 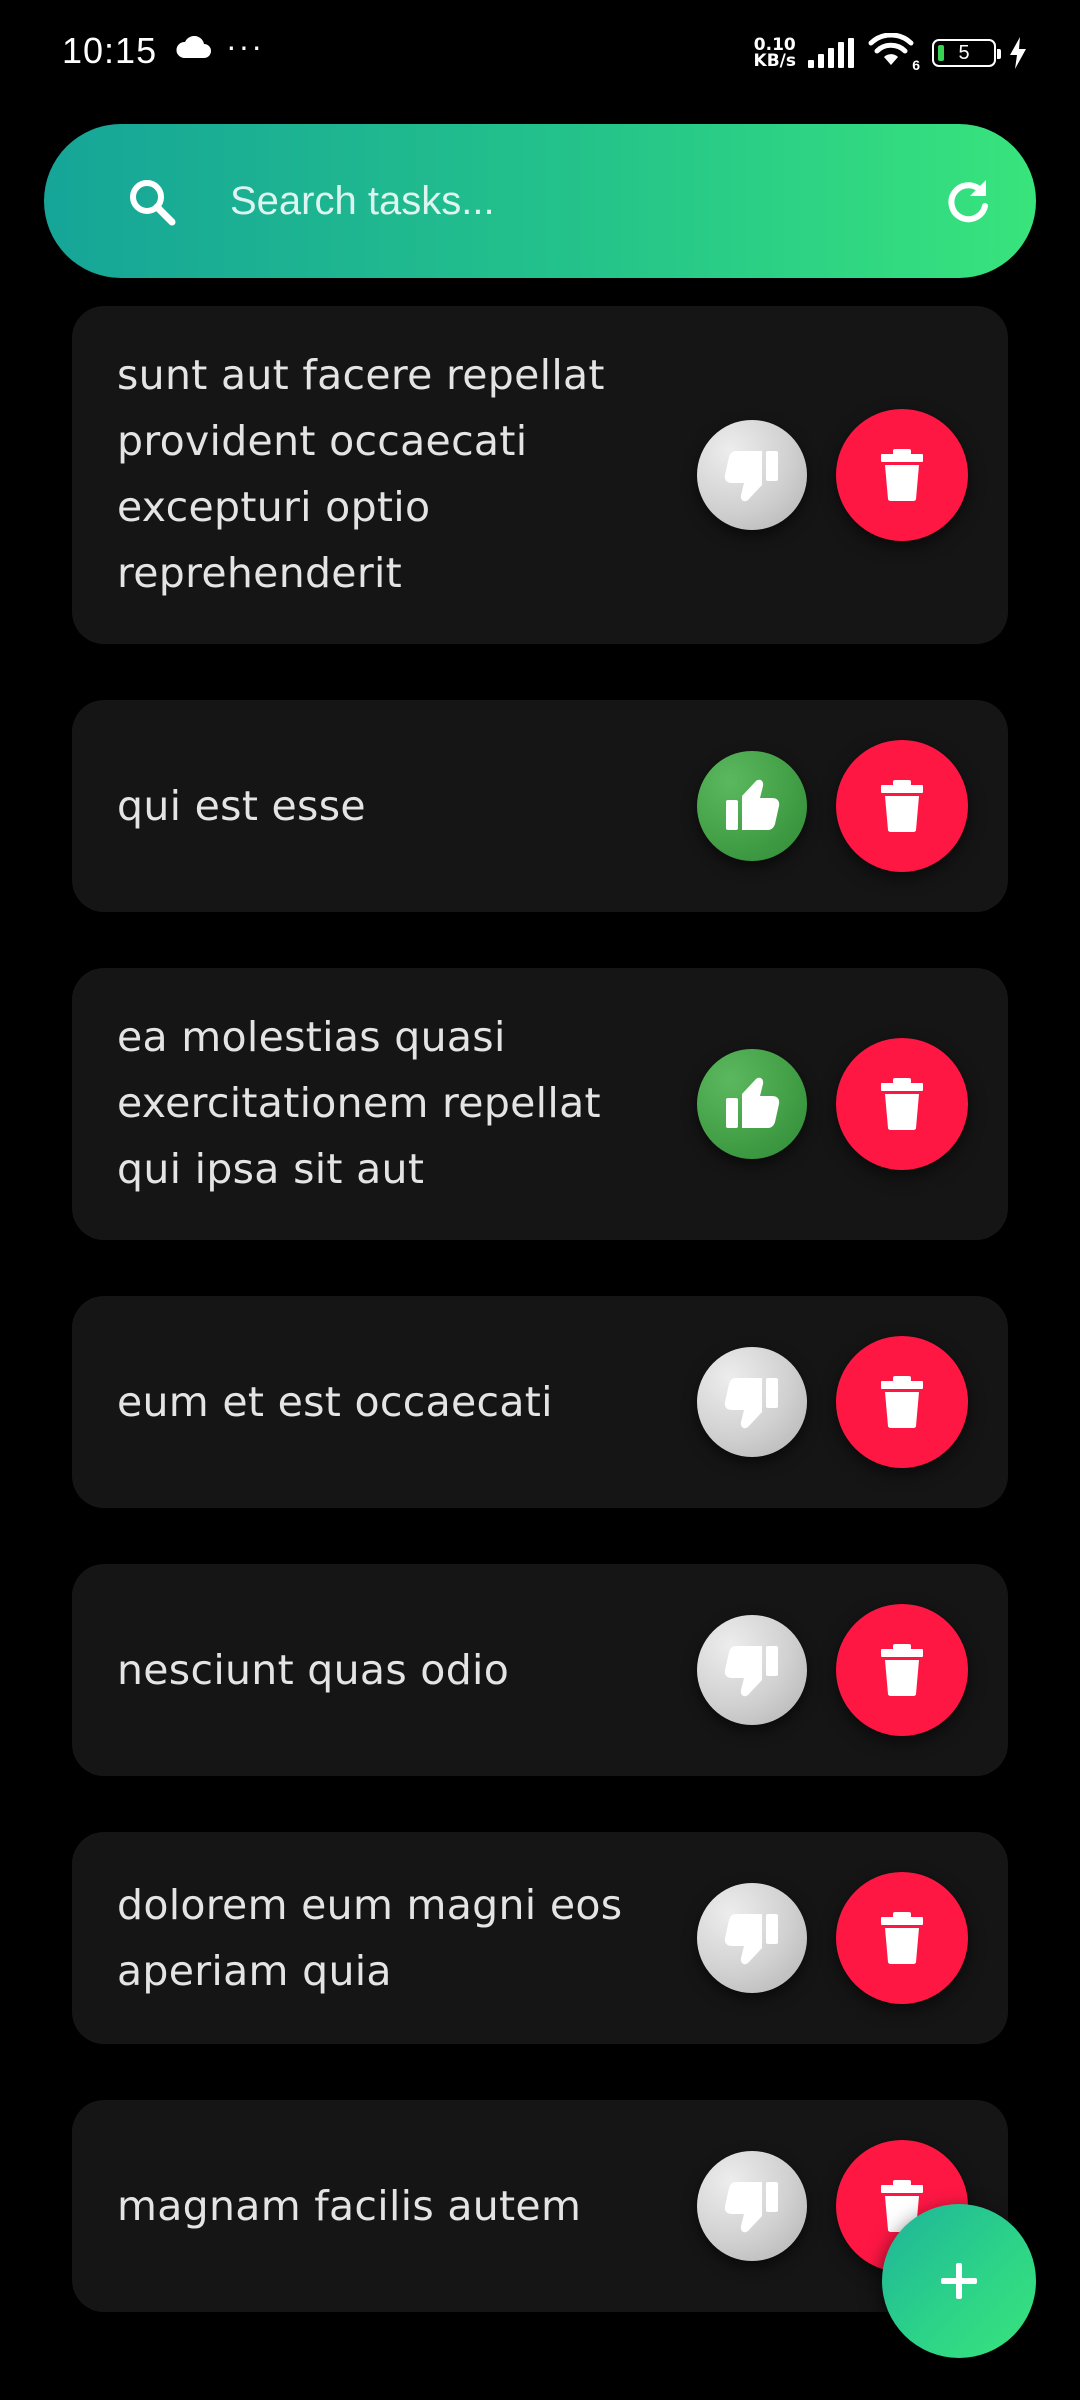 I want to click on signal-icon, so click(x=831, y=53).